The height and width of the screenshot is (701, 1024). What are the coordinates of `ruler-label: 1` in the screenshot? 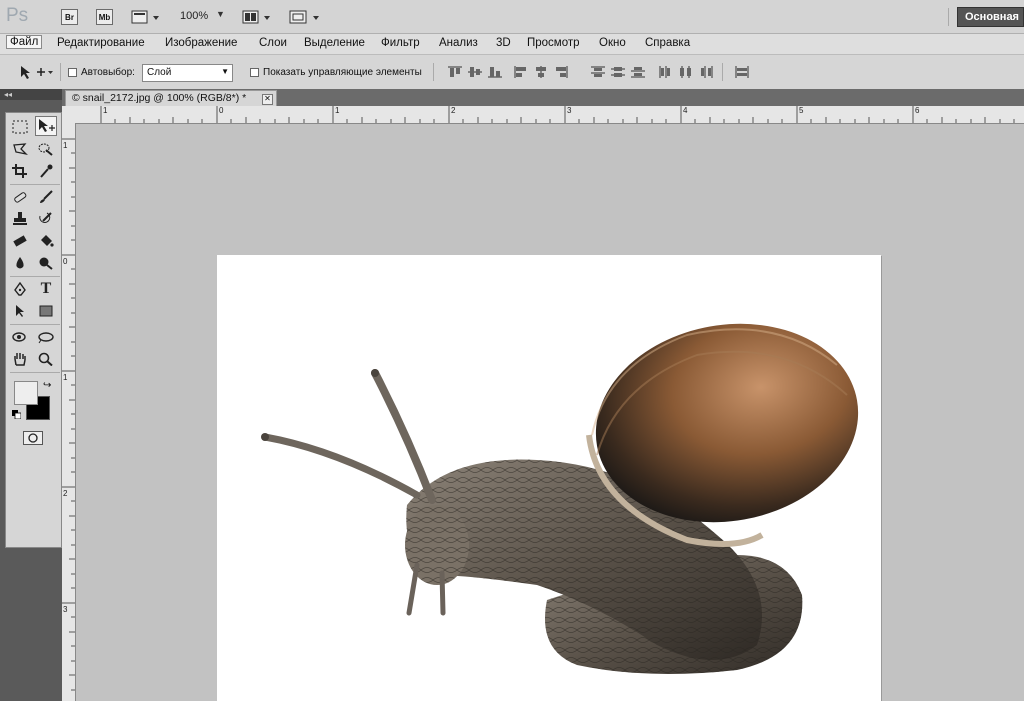 It's located at (105, 110).